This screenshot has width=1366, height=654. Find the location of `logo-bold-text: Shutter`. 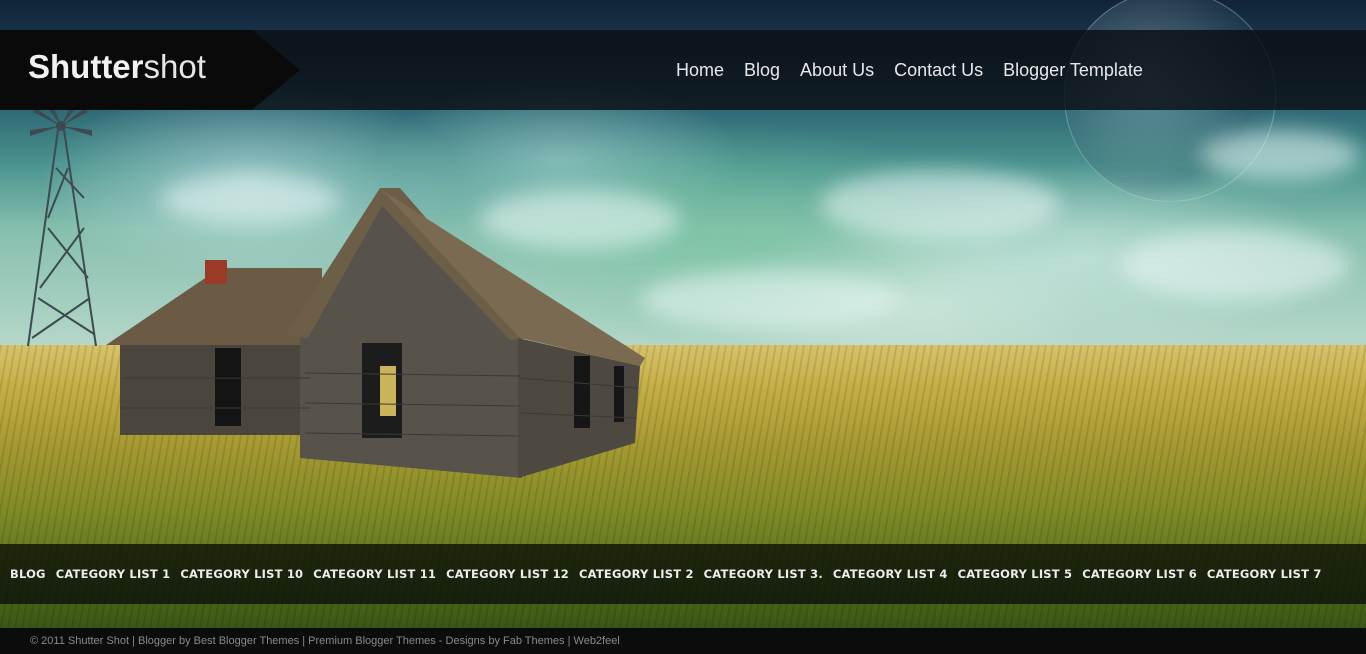

logo-bold-text: Shutter is located at coordinates (86, 66).